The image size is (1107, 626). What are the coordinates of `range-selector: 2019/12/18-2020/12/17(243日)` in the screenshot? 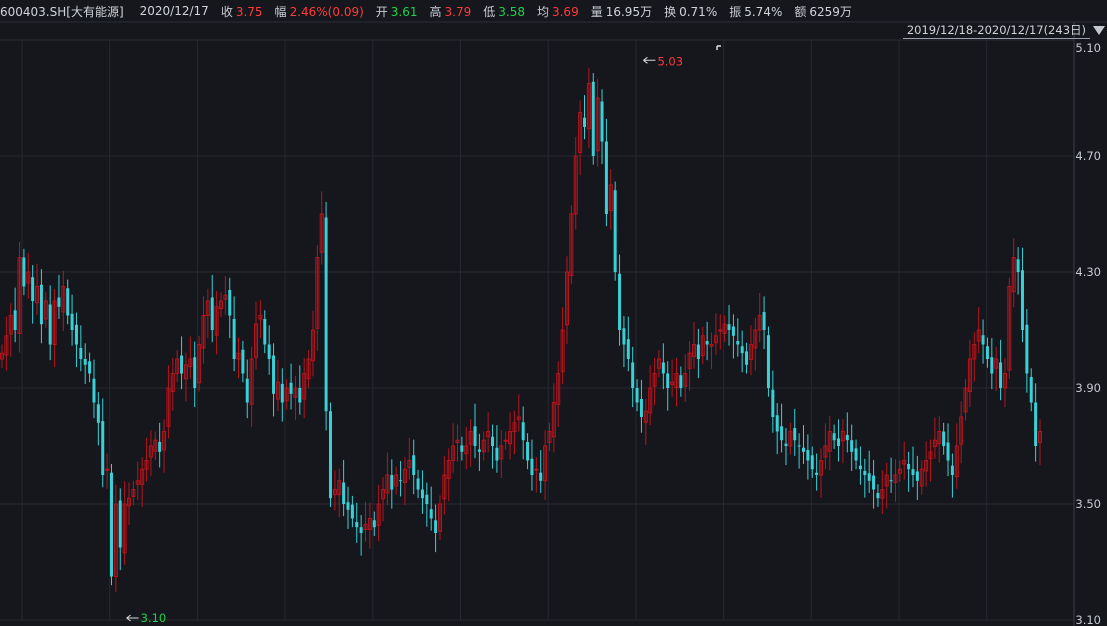 It's located at (1004, 30).